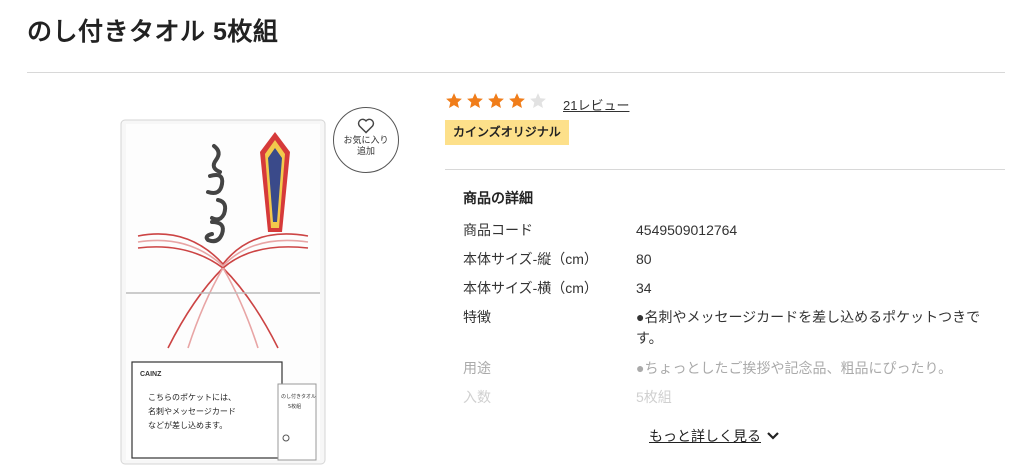  Describe the element at coordinates (507, 132) in the screenshot. I see `original-badge: カインズオリジナル` at that location.